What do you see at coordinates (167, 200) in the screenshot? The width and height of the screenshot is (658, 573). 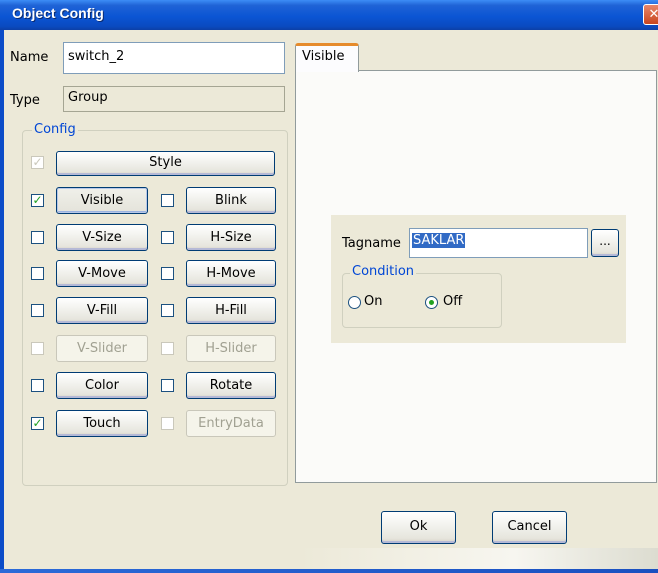 I see `blink-checkbox` at bounding box center [167, 200].